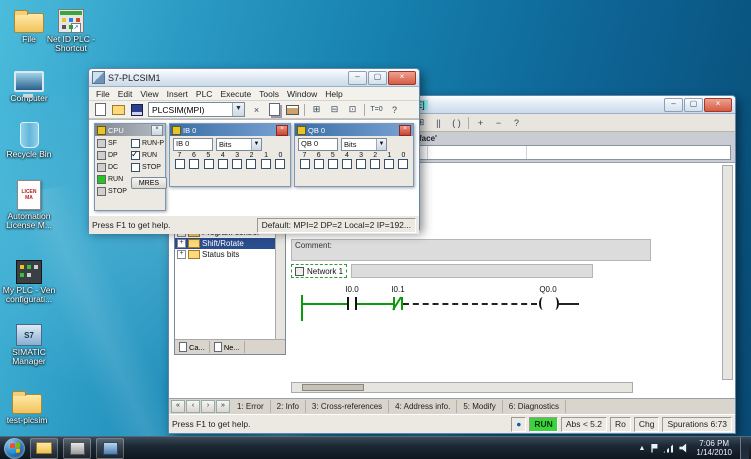  I want to click on prev-tab-button: ‹, so click(193, 406).